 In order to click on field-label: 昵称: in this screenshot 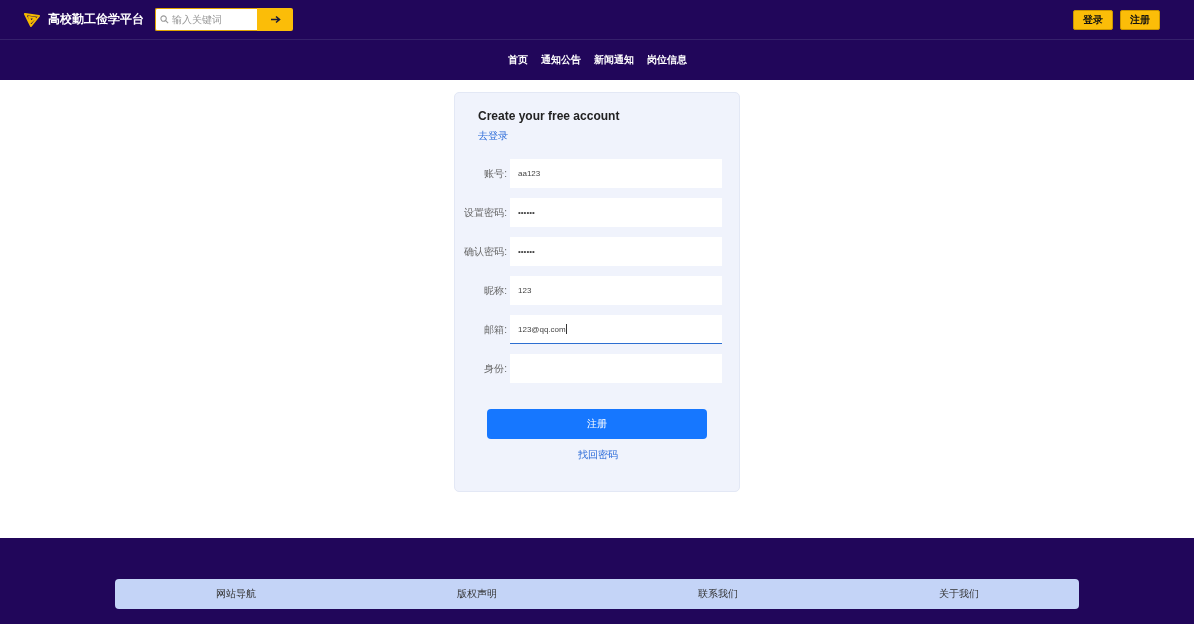, I will do `click(495, 290)`.